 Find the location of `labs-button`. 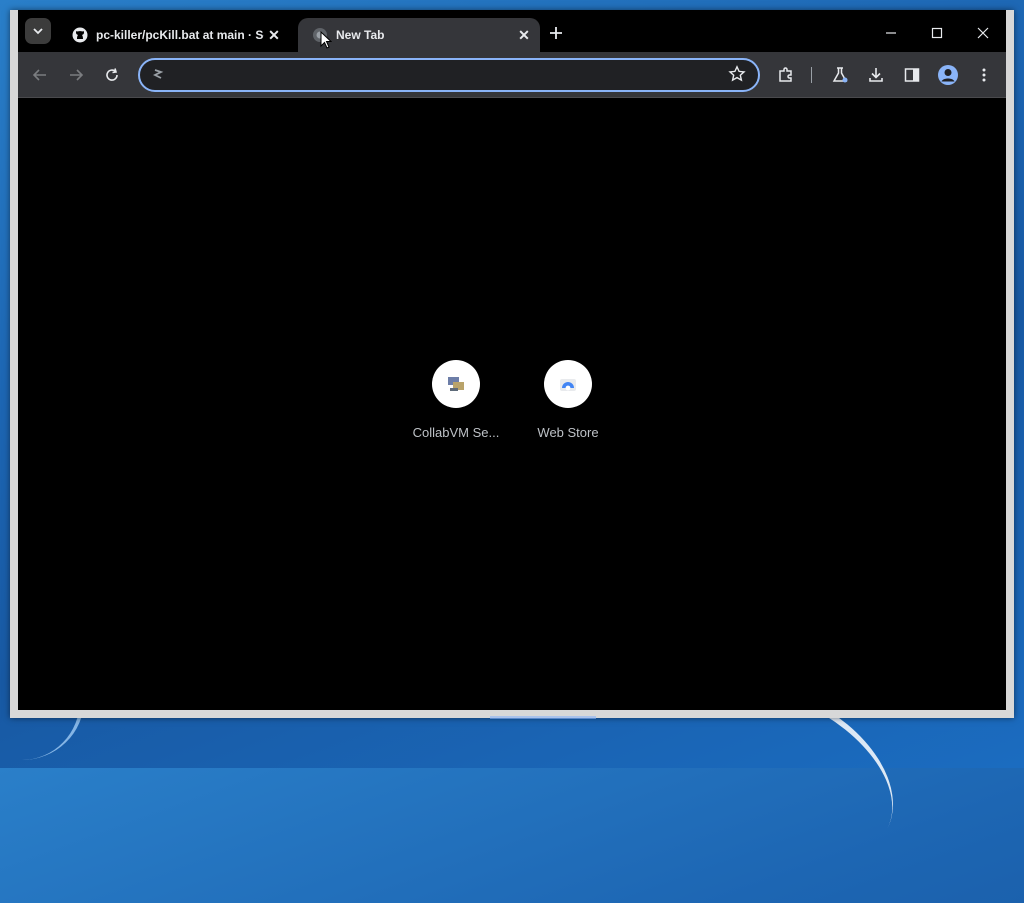

labs-button is located at coordinates (840, 75).